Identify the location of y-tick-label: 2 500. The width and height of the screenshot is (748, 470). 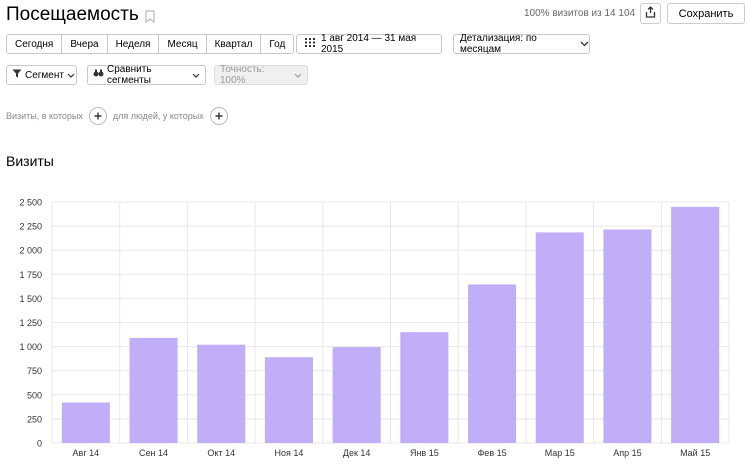
(30, 203).